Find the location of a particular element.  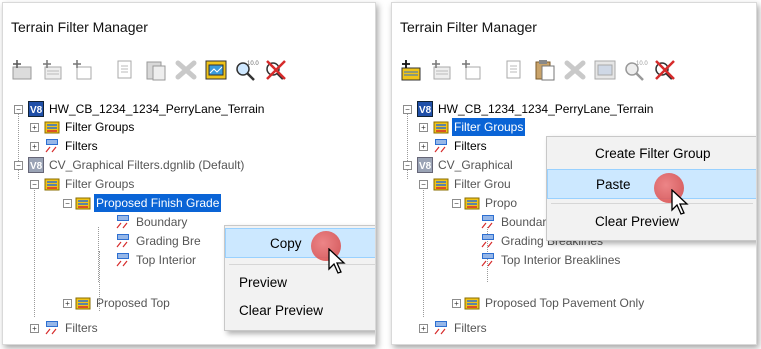

tree-label: Grading Bre is located at coordinates (168, 241).